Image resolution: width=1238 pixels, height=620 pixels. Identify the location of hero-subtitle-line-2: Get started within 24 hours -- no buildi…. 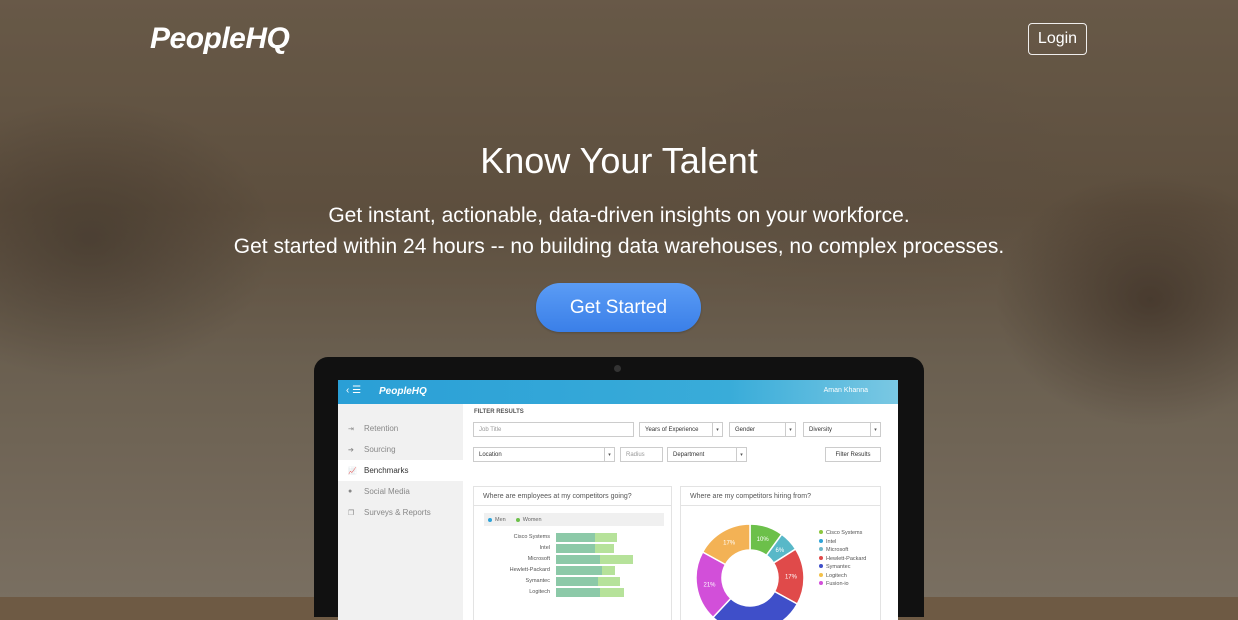
(619, 246).